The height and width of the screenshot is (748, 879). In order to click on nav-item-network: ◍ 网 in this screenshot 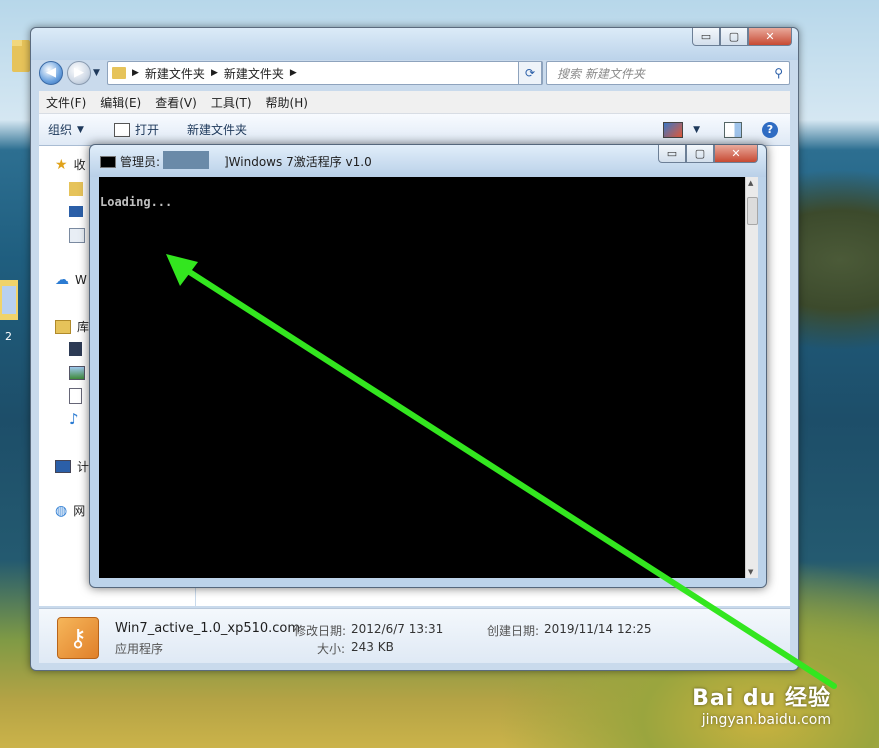, I will do `click(70, 510)`.